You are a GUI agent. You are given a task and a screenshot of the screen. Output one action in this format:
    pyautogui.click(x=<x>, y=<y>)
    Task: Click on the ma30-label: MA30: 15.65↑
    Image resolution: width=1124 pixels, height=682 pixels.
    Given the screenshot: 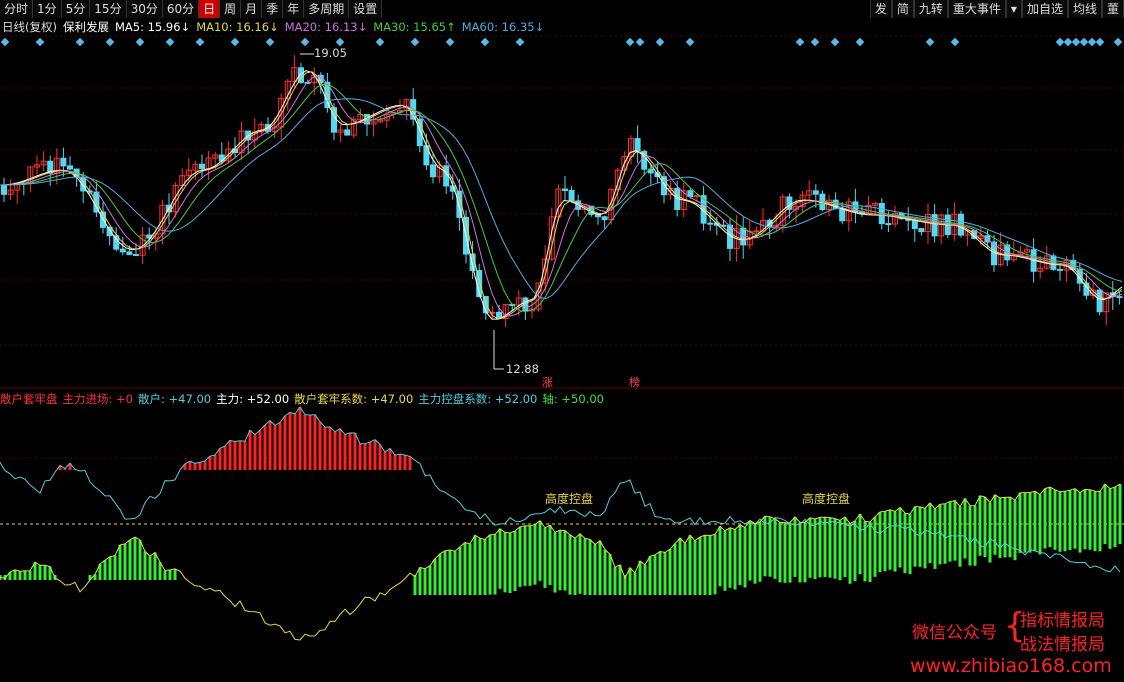 What is the action you would take?
    pyautogui.click(x=414, y=27)
    